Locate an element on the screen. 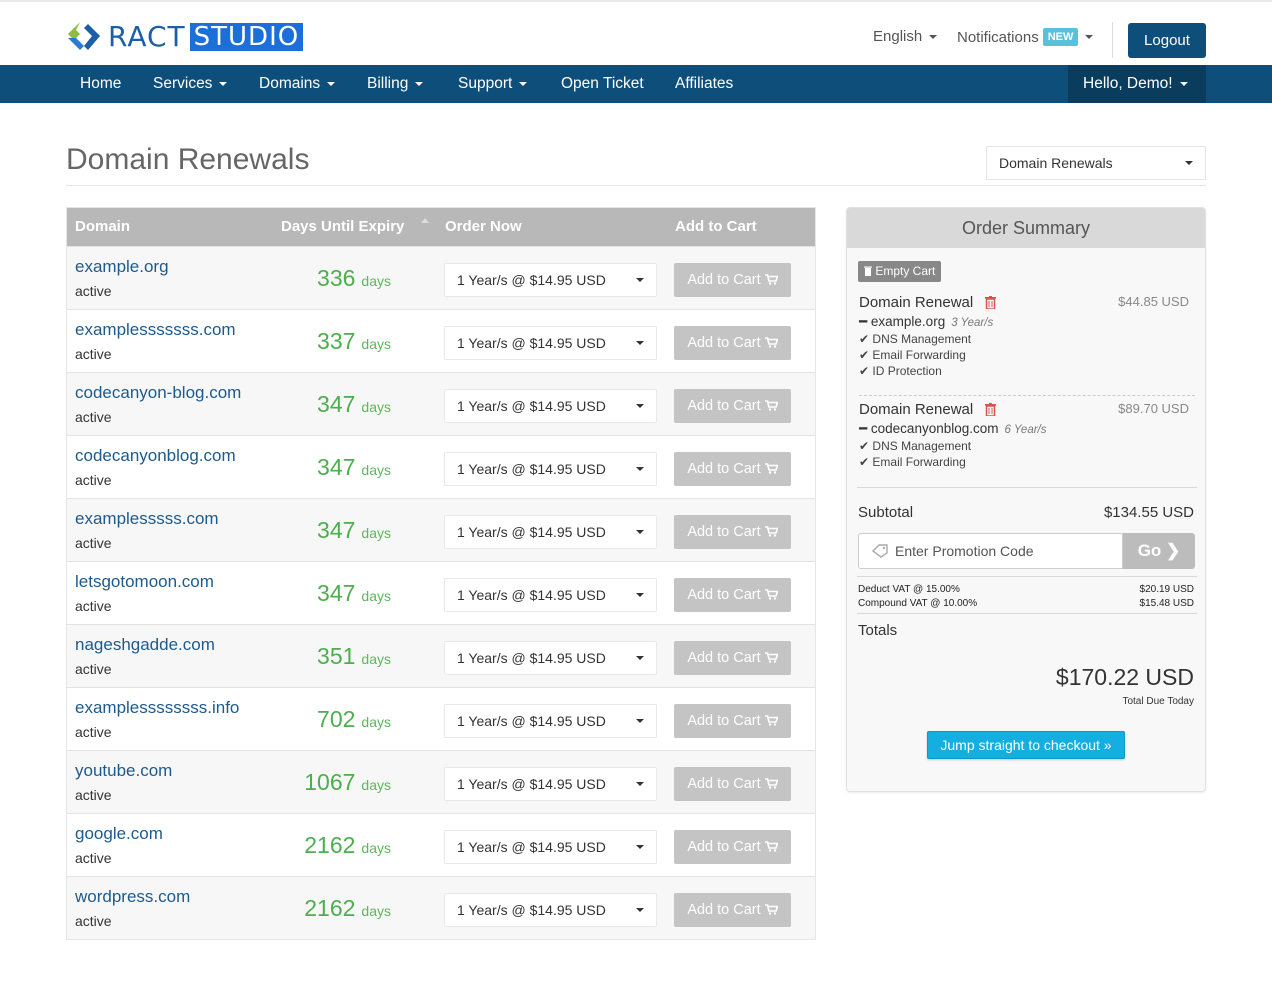 The width and height of the screenshot is (1272, 990). domain-link: codecanyonblog.com is located at coordinates (155, 456).